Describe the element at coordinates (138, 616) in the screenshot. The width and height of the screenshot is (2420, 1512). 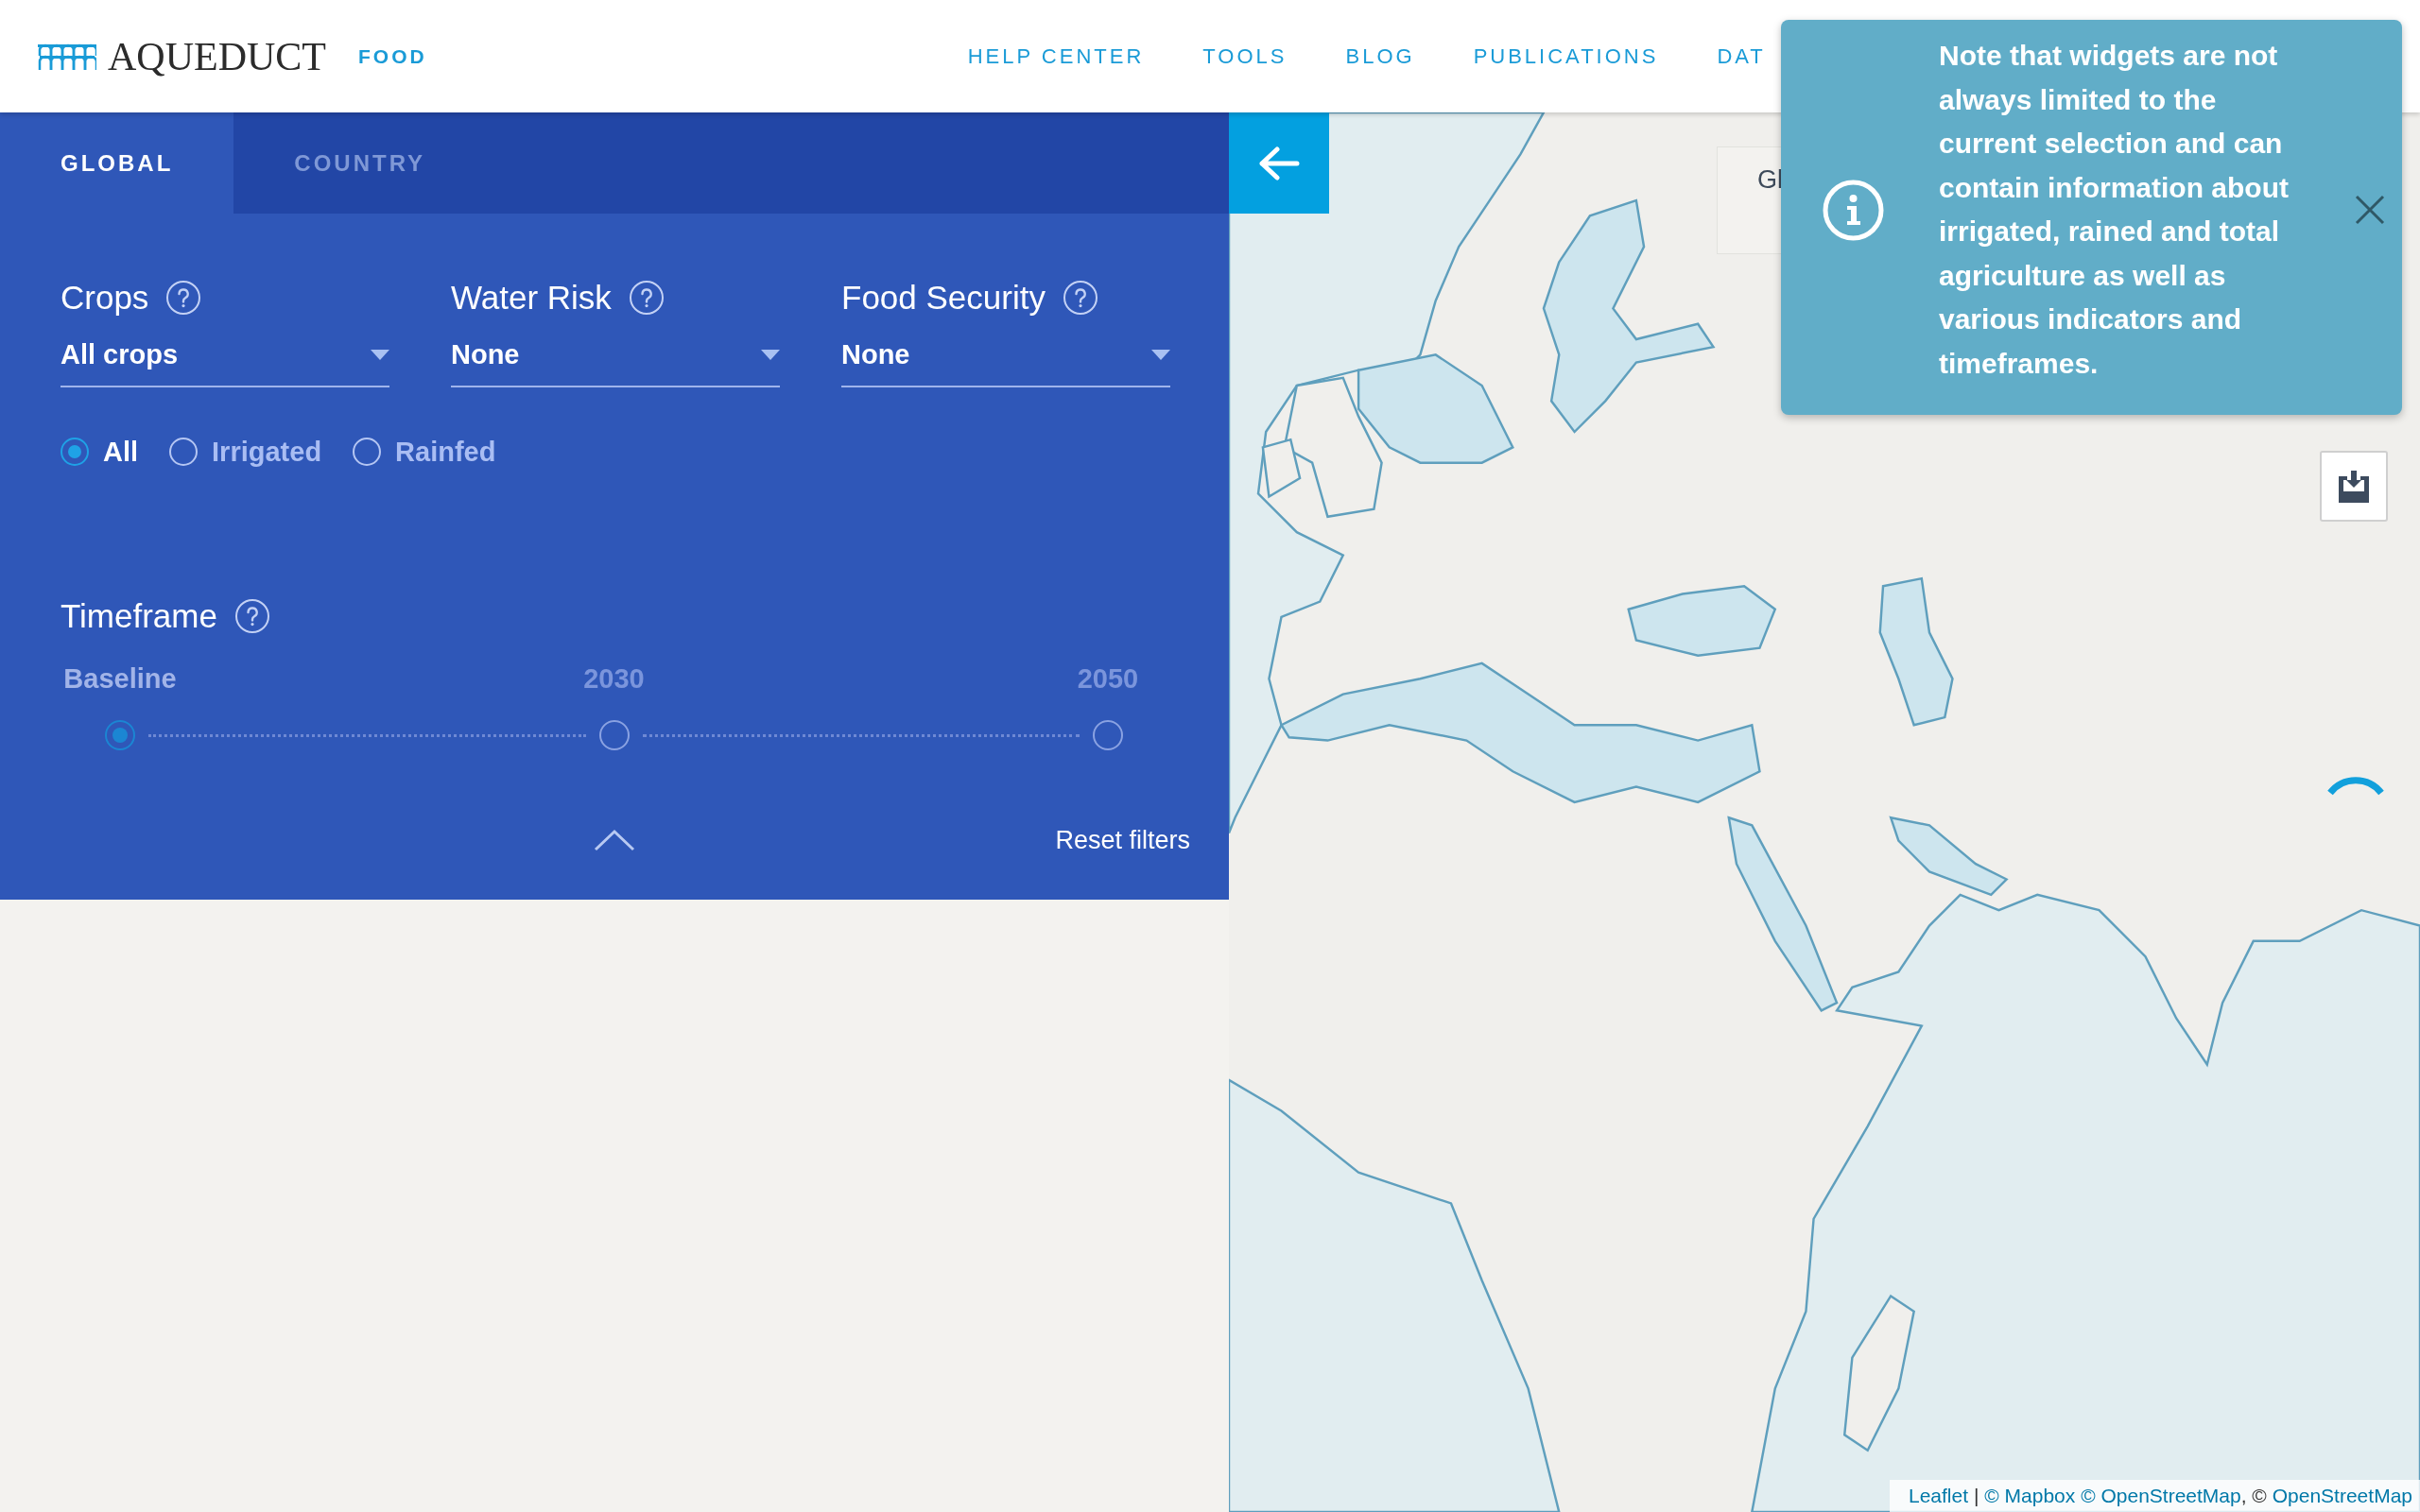
I see `filter-label: Timeframe` at that location.